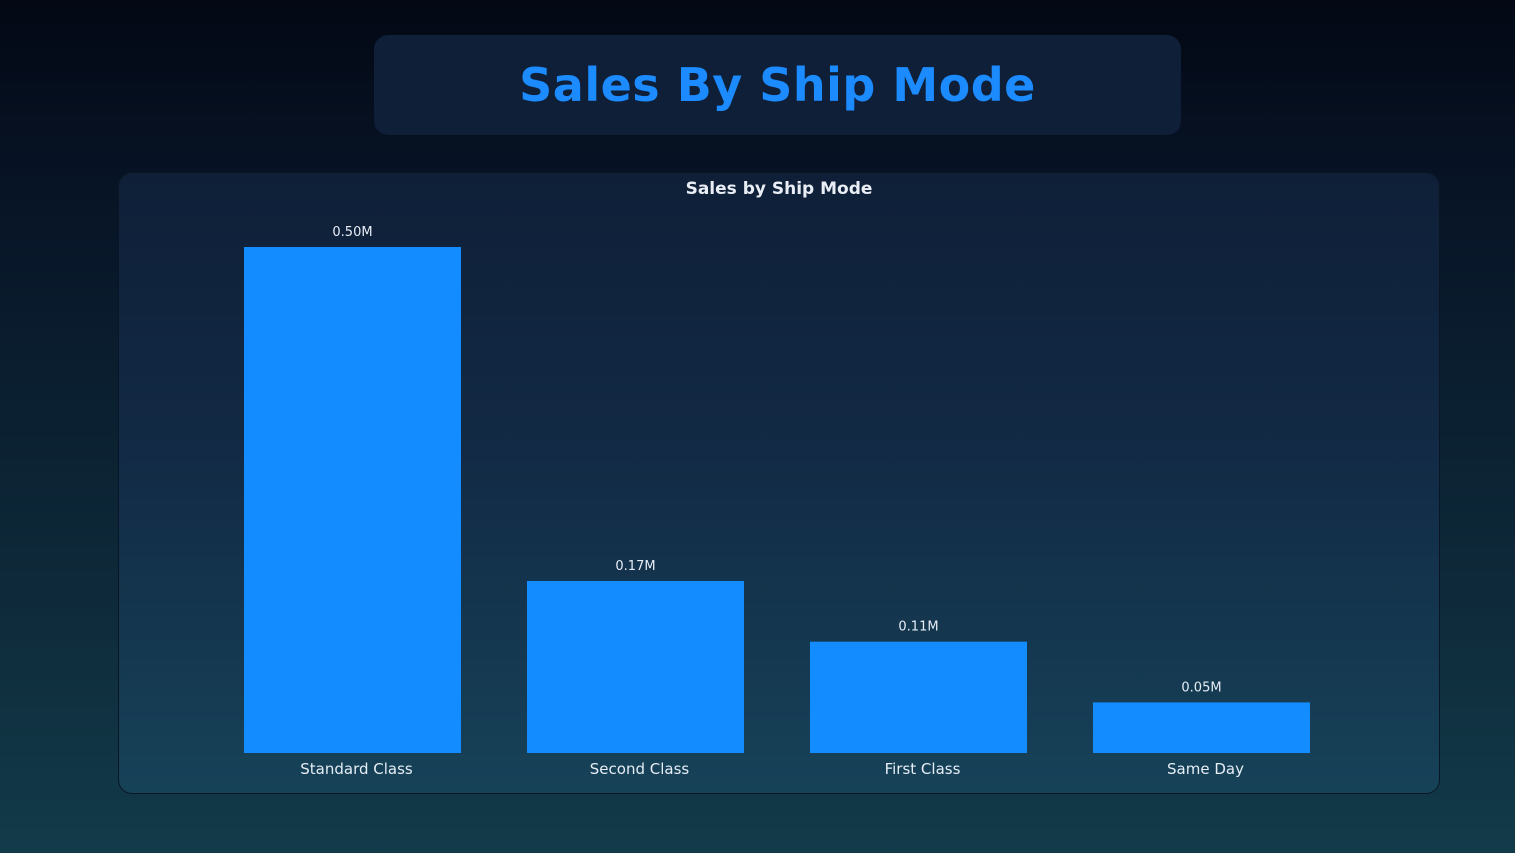 The height and width of the screenshot is (853, 1515). Describe the element at coordinates (635, 666) in the screenshot. I see `bar-second-class` at that location.